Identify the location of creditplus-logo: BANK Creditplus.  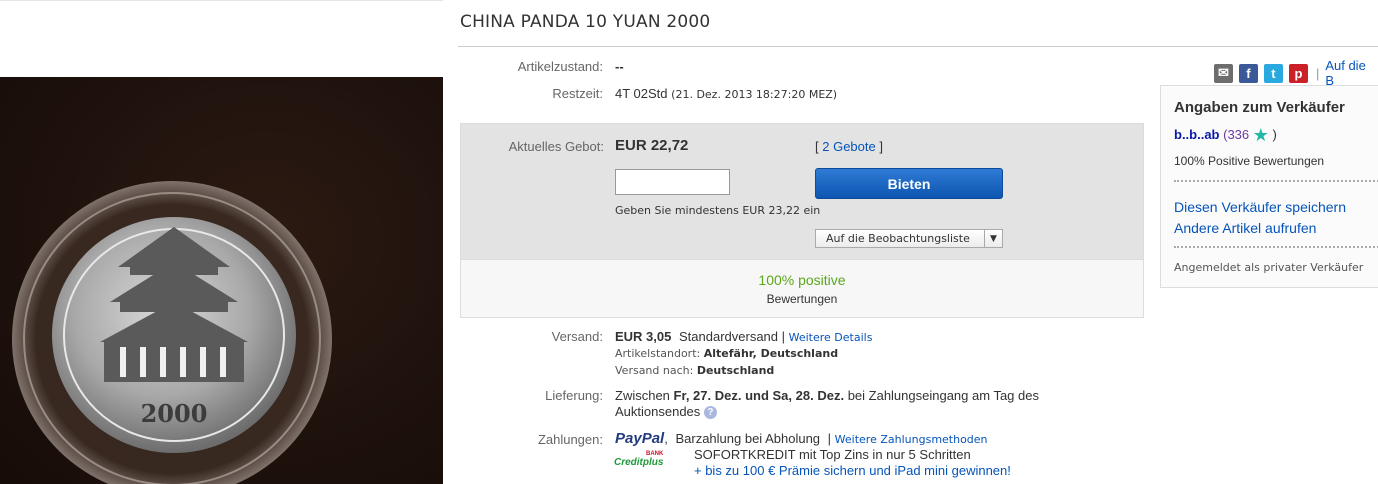
(646, 461).